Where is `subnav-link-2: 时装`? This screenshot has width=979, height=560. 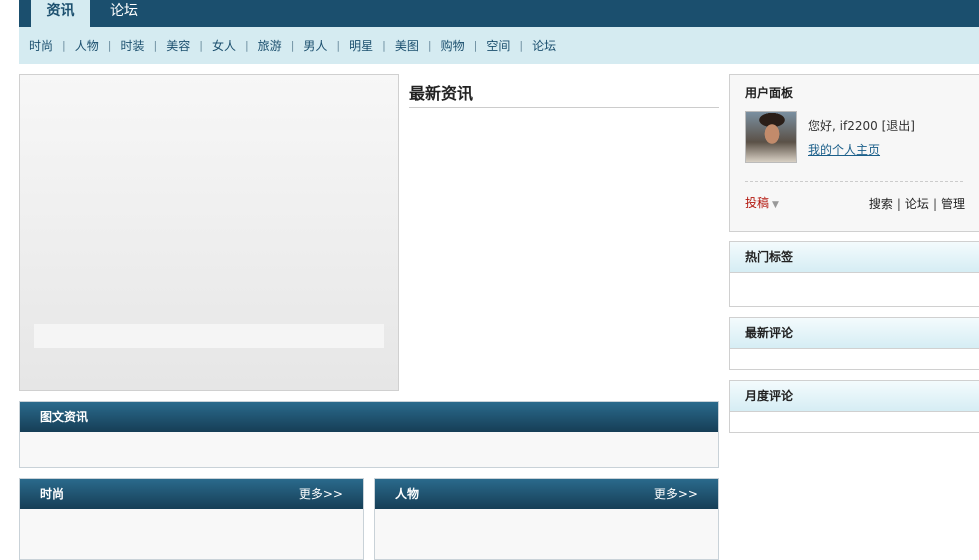 subnav-link-2: 时装 is located at coordinates (132, 45).